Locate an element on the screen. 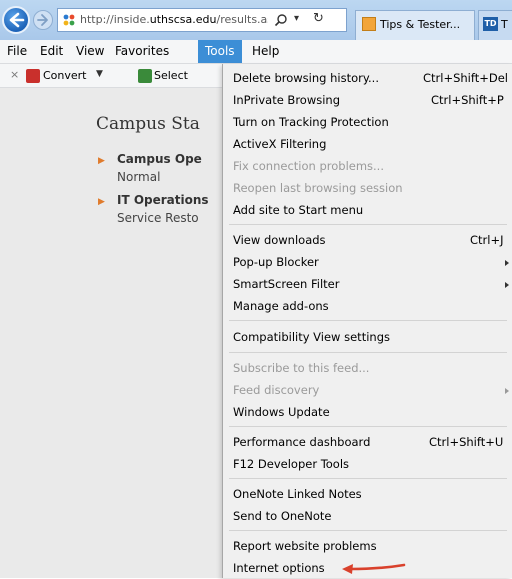 The height and width of the screenshot is (579, 512). menu-help: Help is located at coordinates (265, 51).